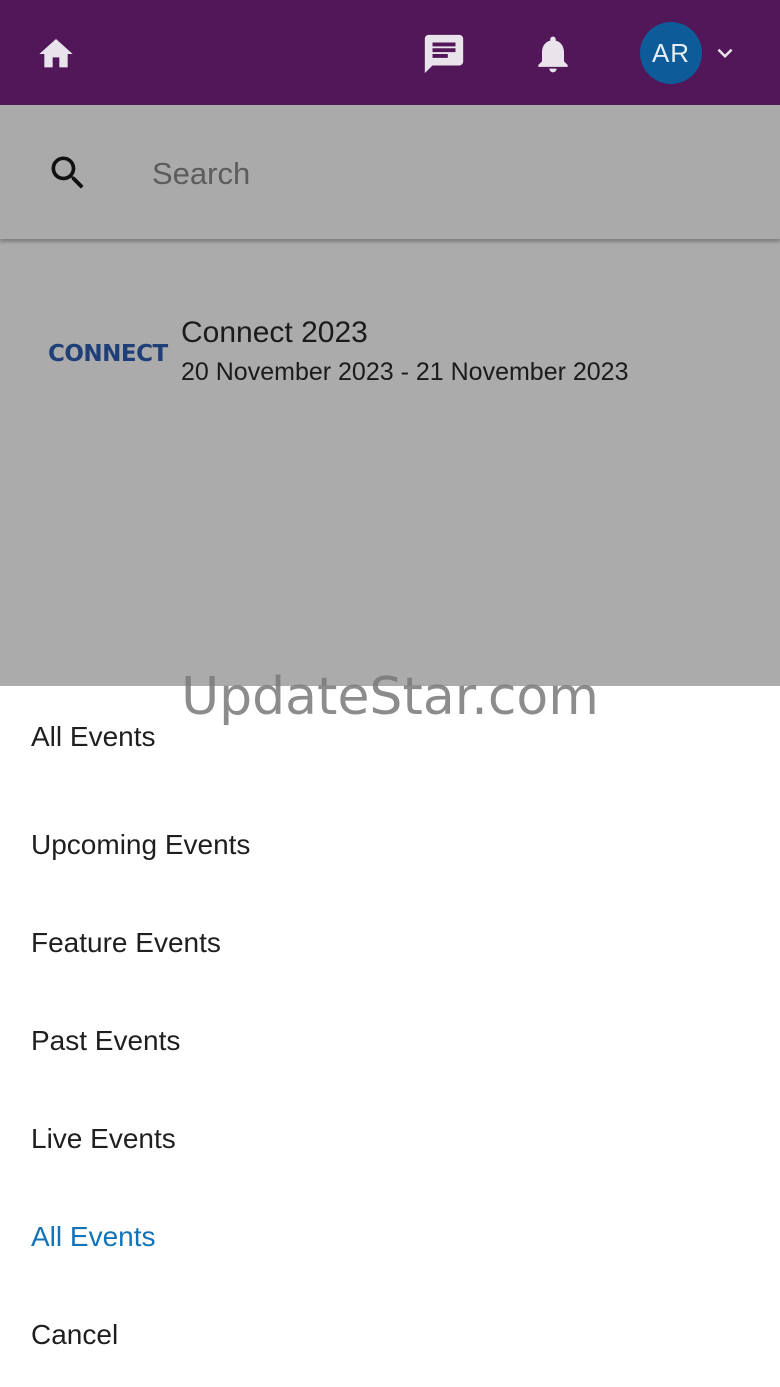 The image size is (780, 1387). What do you see at coordinates (108, 354) in the screenshot?
I see `event-logo: CONNECT` at bounding box center [108, 354].